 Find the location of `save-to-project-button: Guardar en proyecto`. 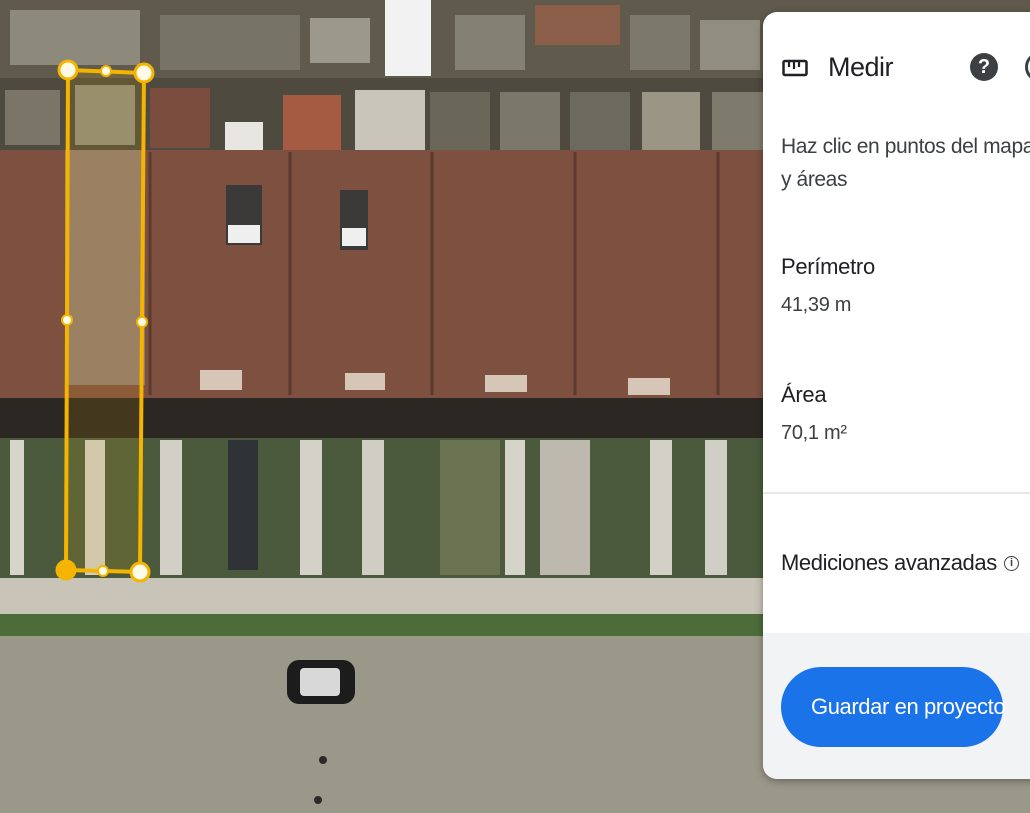

save-to-project-button: Guardar en proyecto is located at coordinates (893, 707).